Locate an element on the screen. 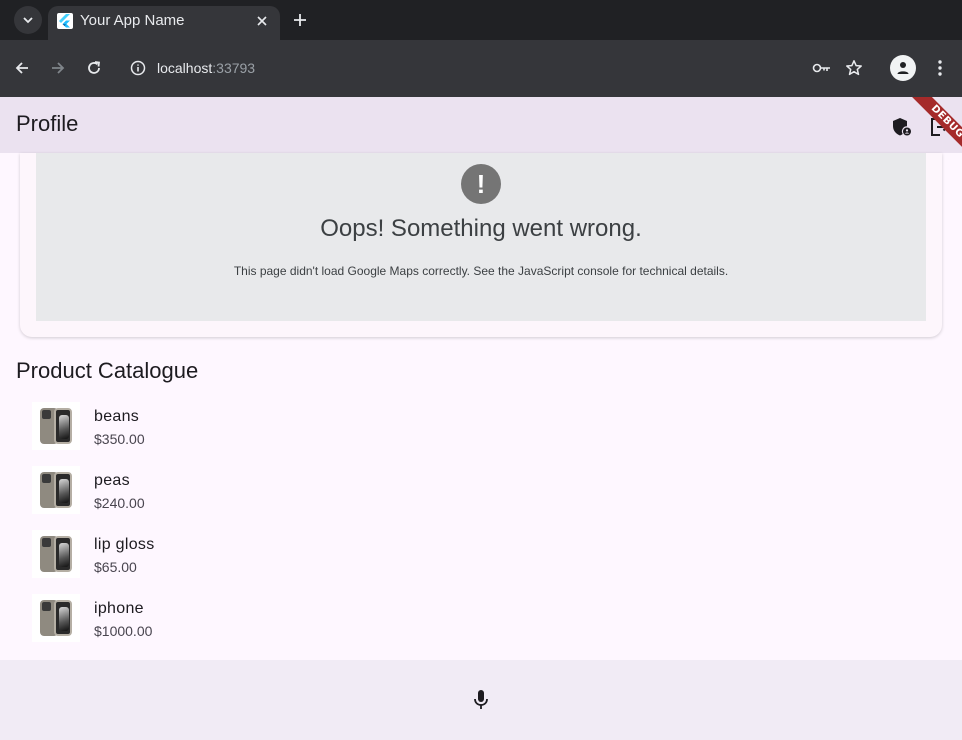 This screenshot has width=962, height=740. logout-button is located at coordinates (939, 127).